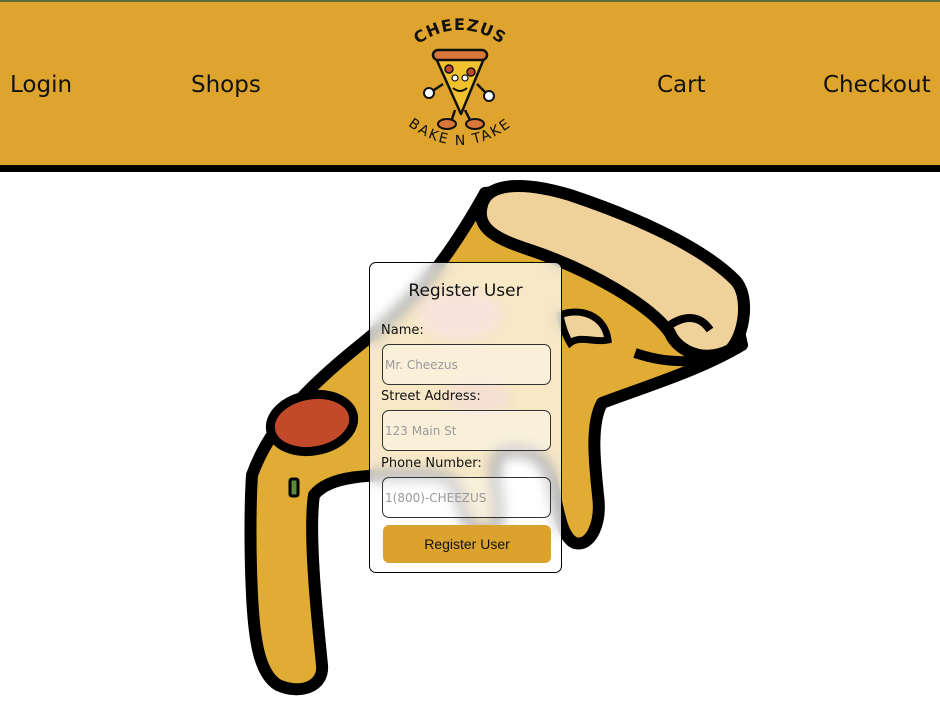 Image resolution: width=940 pixels, height=709 pixels. I want to click on name-label: Name:, so click(402, 330).